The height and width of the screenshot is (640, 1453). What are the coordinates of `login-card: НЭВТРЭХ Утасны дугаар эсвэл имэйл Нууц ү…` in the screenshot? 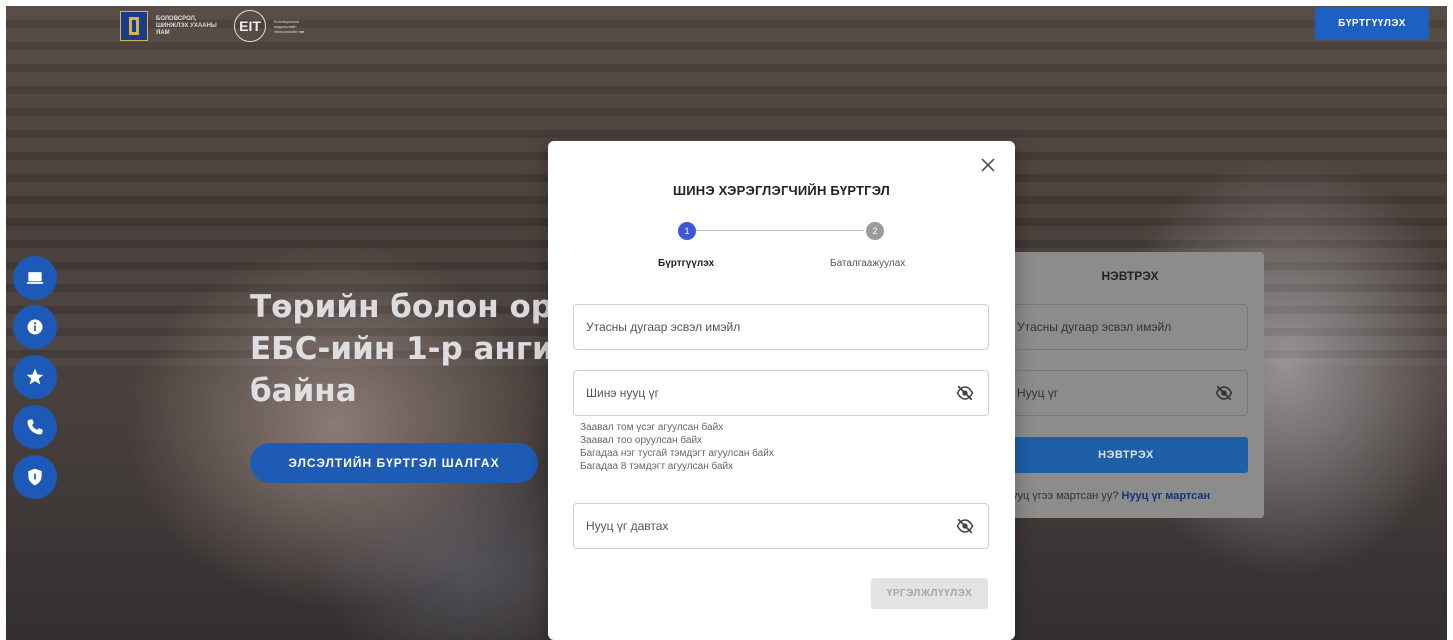 It's located at (1130, 385).